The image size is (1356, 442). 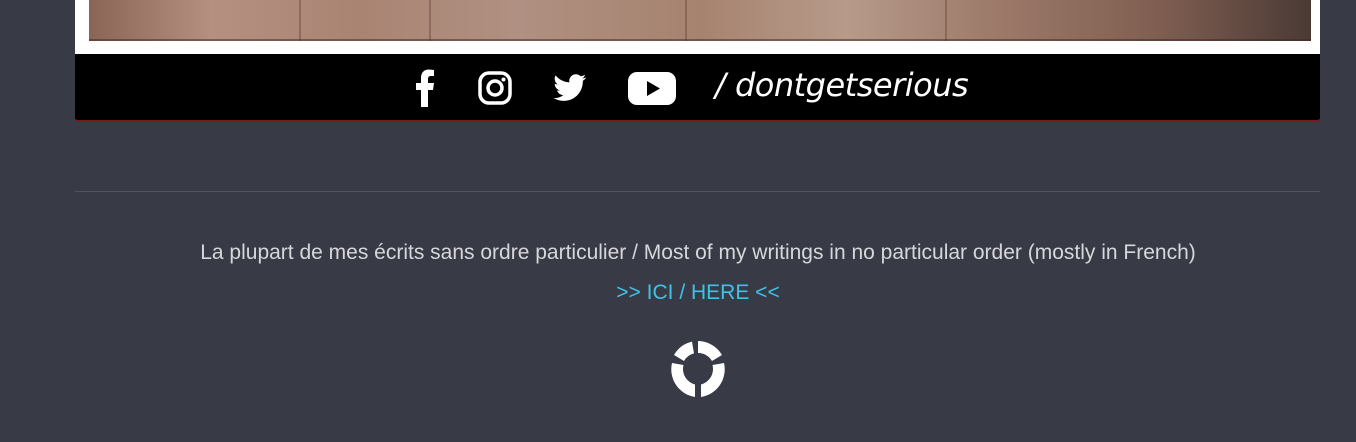 What do you see at coordinates (697, 191) in the screenshot?
I see `divider` at bounding box center [697, 191].